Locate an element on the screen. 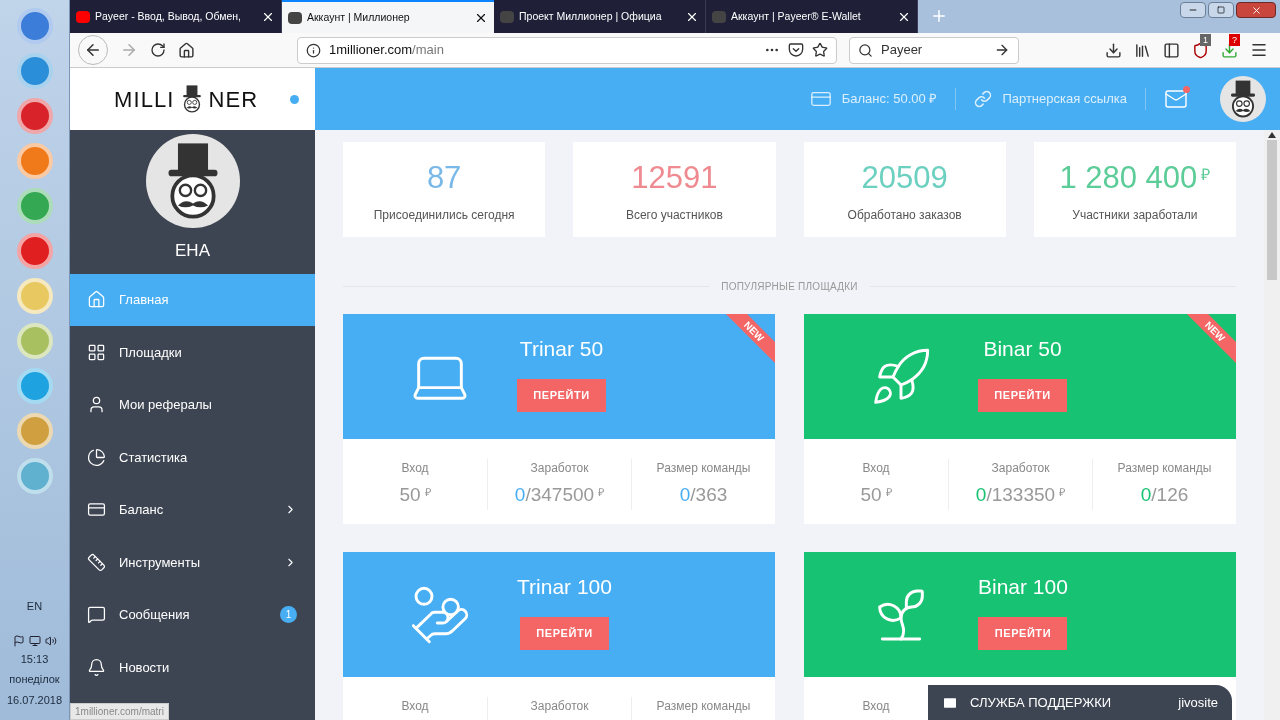  stat-label: Присоединились сегодня is located at coordinates (444, 215).